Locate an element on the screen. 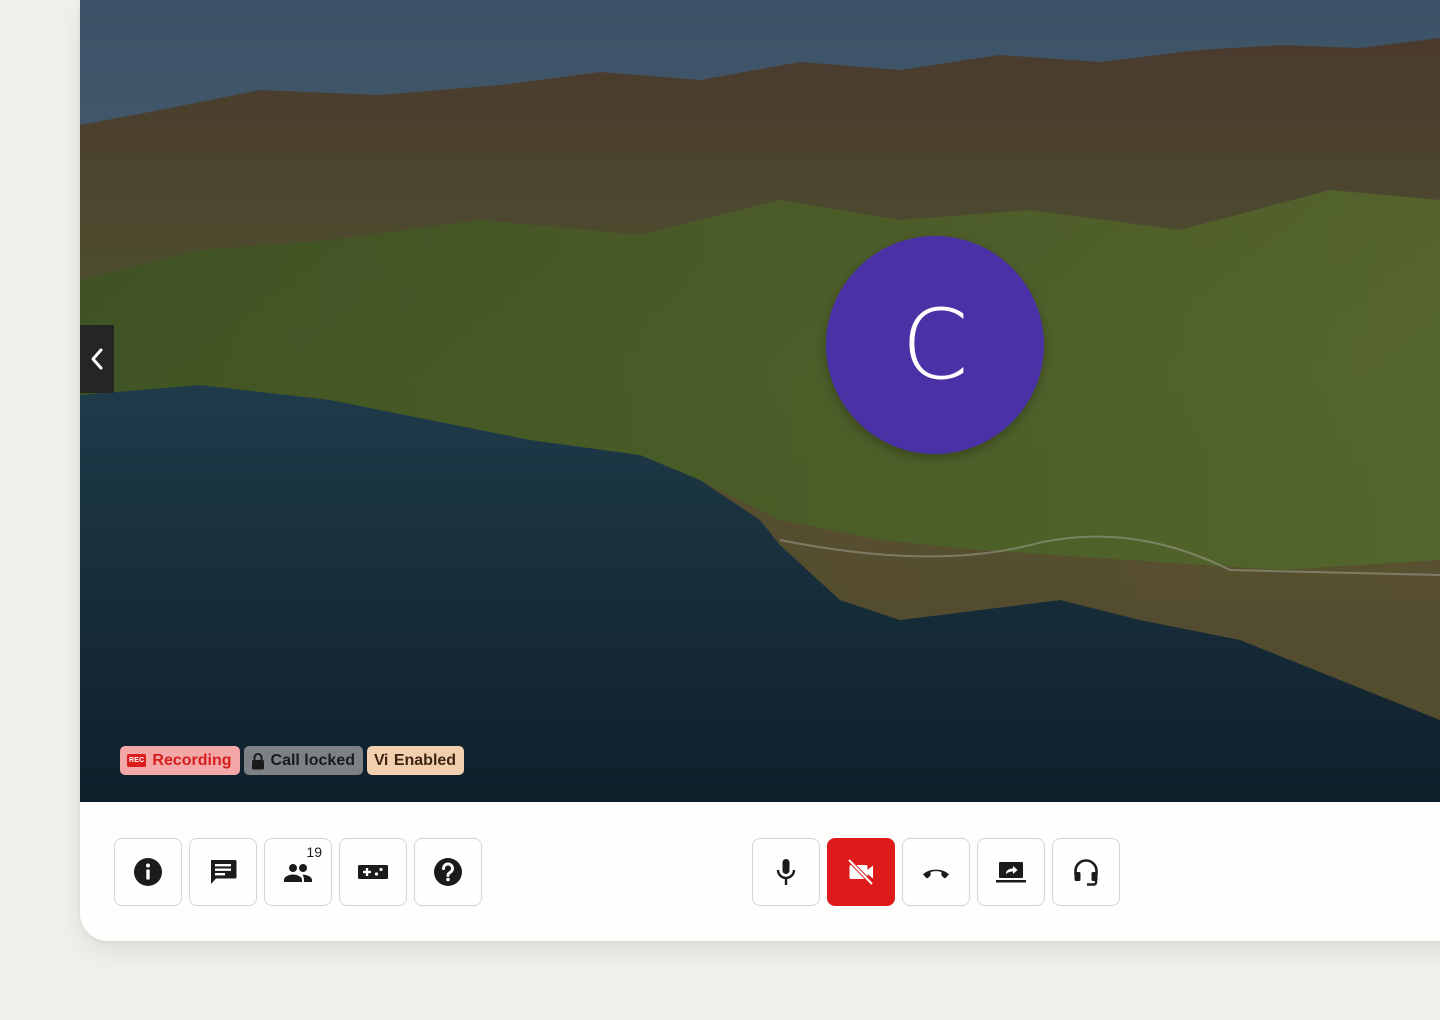 Image resolution: width=1440 pixels, height=1020 pixels. participant-avatar: C is located at coordinates (935, 345).